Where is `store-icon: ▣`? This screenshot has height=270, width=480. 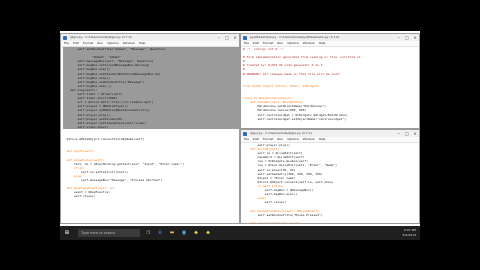
store-icon: ▣ is located at coordinates (184, 233).